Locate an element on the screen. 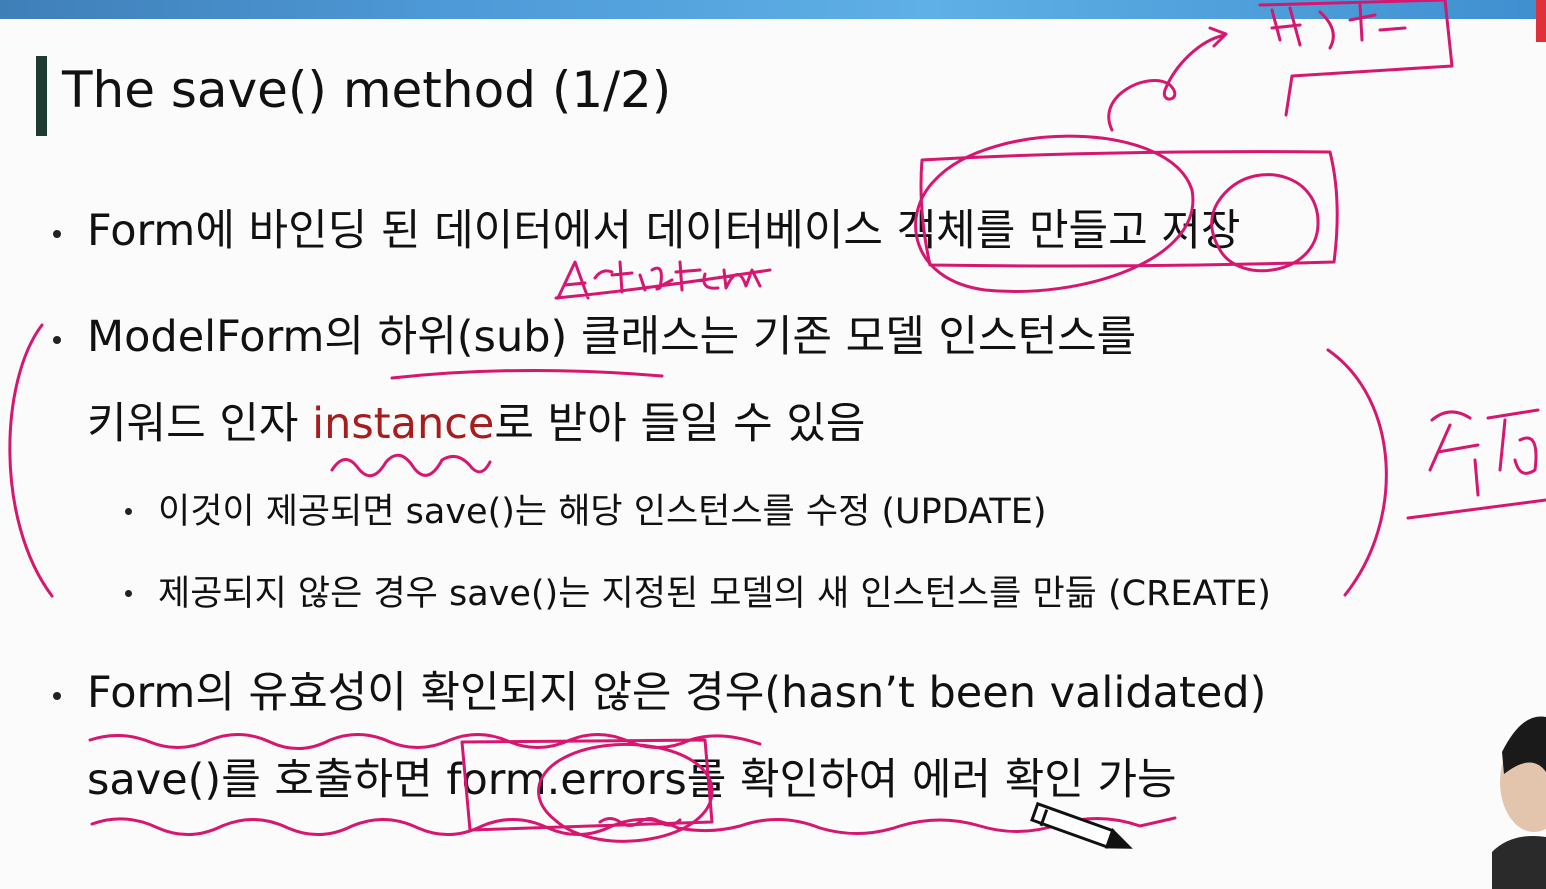 This screenshot has height=889, width=1546. ink-box-create-save is located at coordinates (1129, 209).